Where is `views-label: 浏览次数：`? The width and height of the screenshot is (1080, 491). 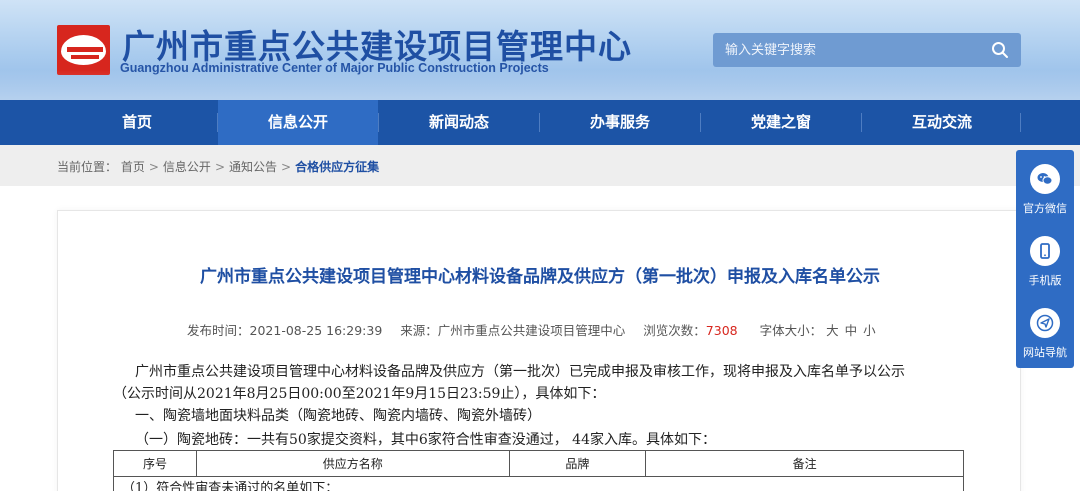
views-label: 浏览次数： is located at coordinates (674, 330).